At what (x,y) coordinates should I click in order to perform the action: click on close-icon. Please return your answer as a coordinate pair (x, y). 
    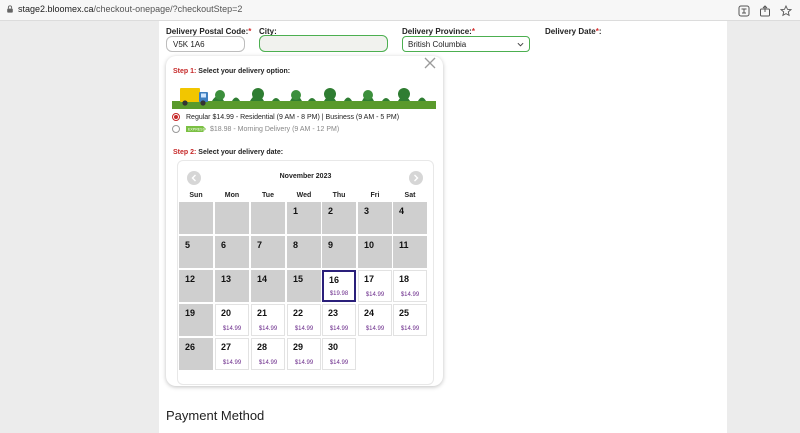
    Looking at the image, I should click on (430, 63).